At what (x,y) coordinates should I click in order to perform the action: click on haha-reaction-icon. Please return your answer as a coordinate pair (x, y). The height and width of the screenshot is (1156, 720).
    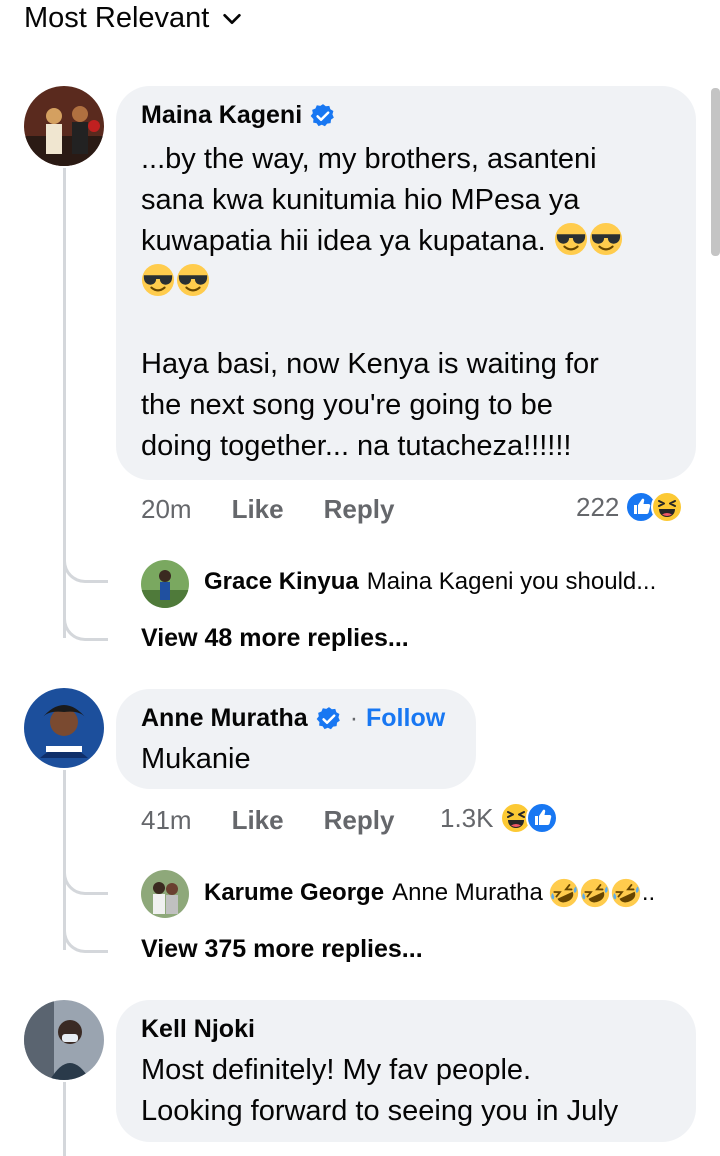
    Looking at the image, I should click on (667, 507).